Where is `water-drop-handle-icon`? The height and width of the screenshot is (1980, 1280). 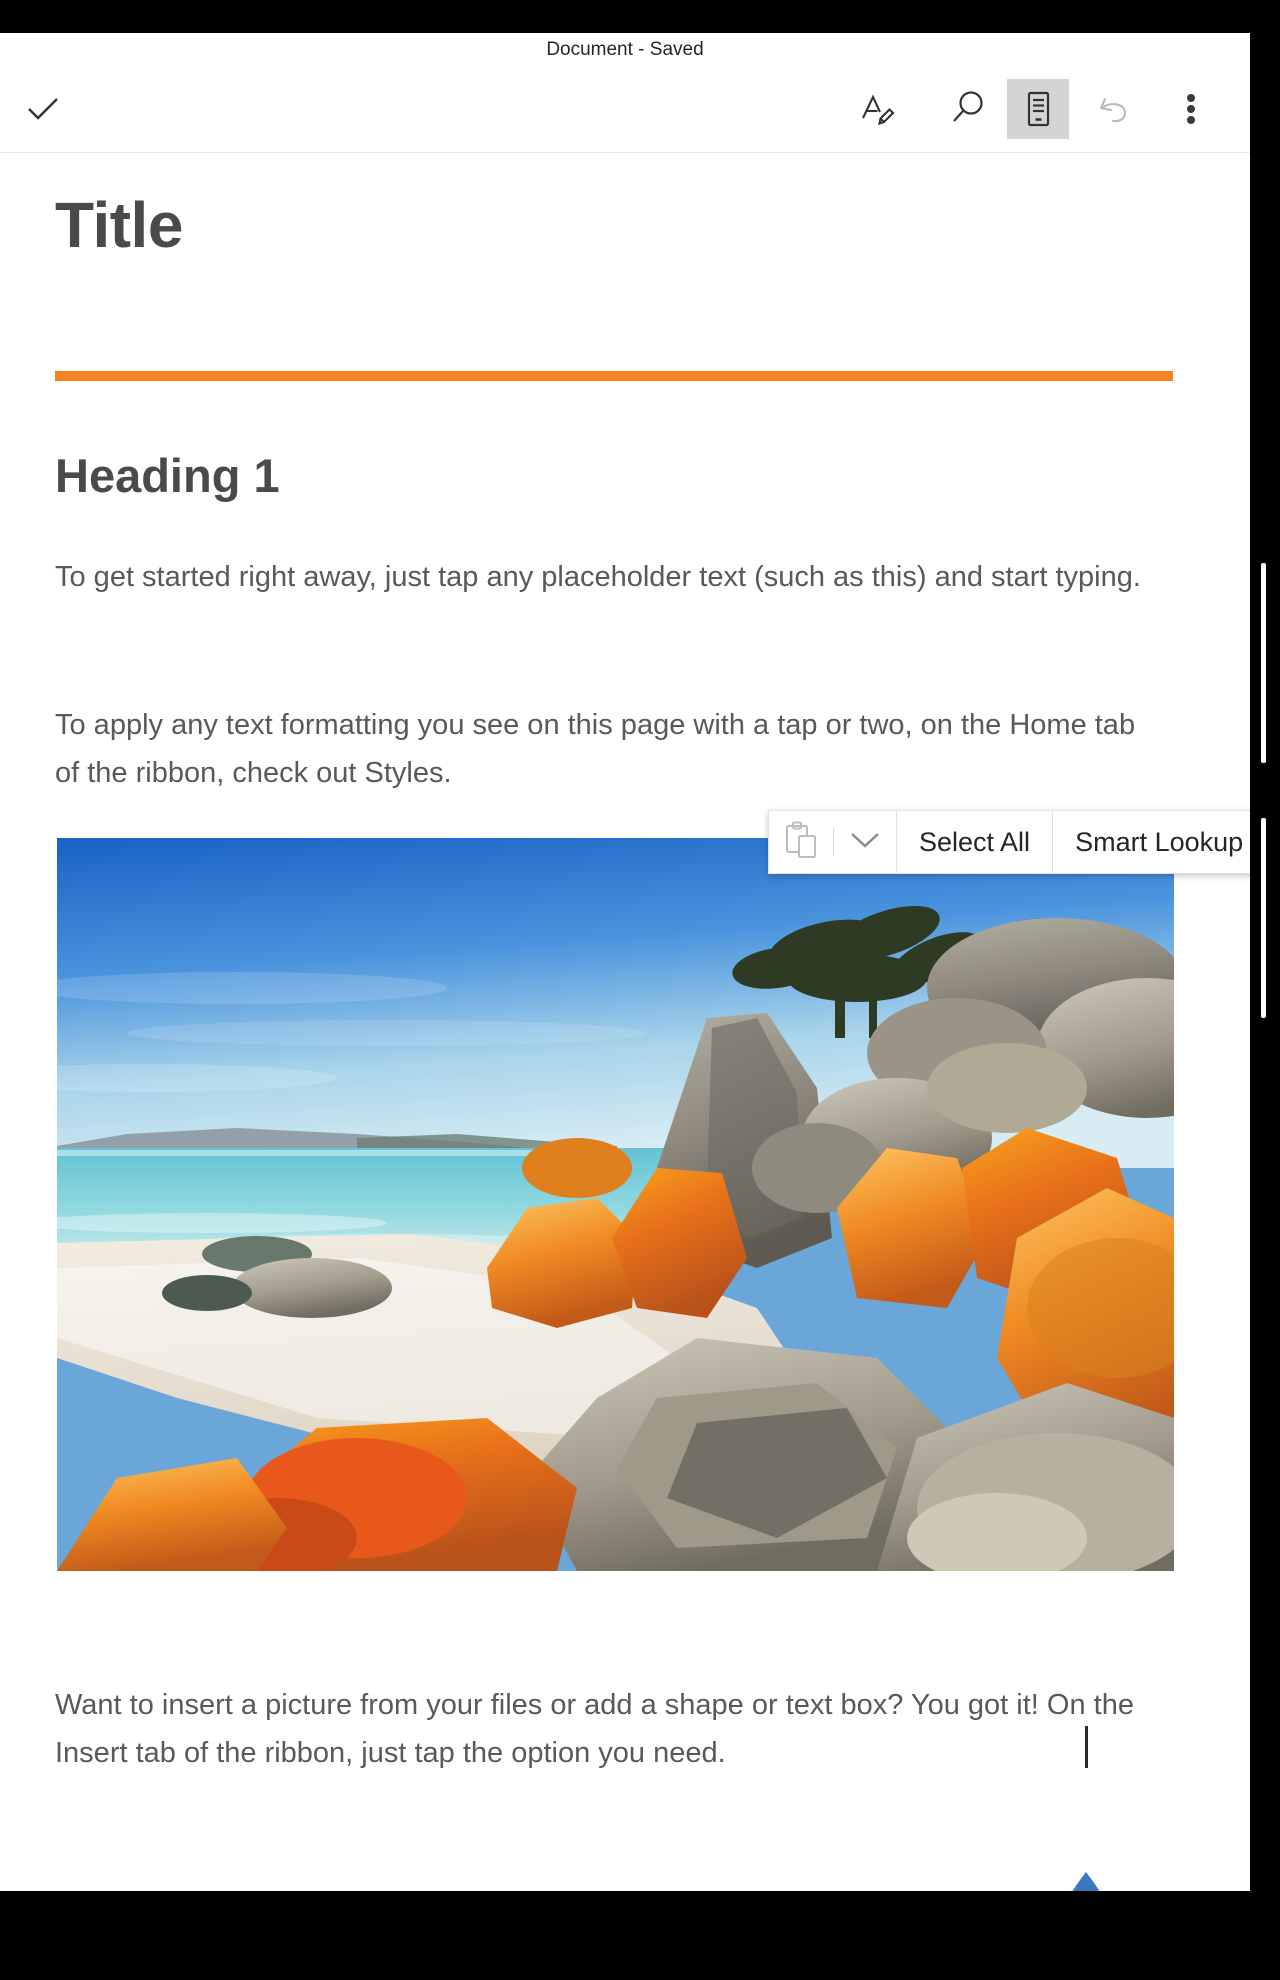 water-drop-handle-icon is located at coordinates (1086, 1881).